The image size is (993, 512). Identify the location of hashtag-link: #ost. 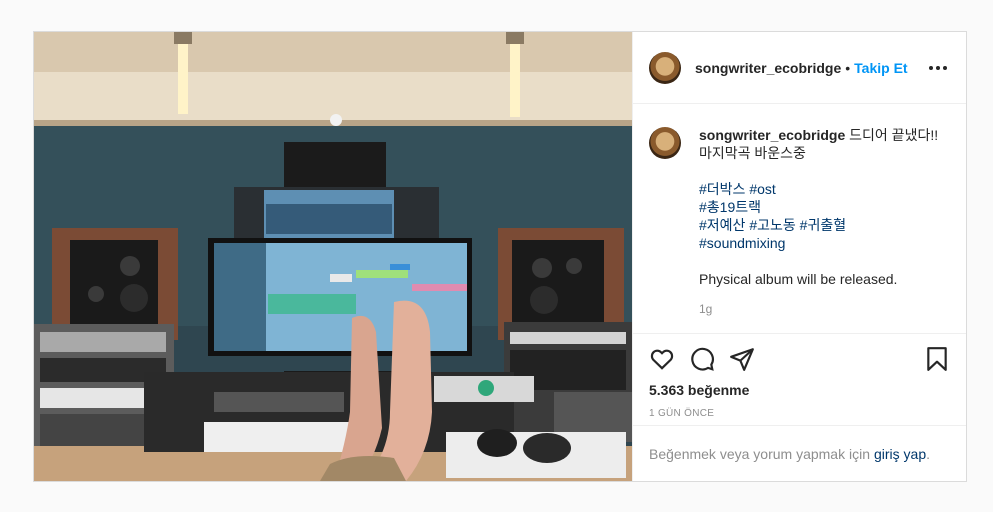
(762, 189).